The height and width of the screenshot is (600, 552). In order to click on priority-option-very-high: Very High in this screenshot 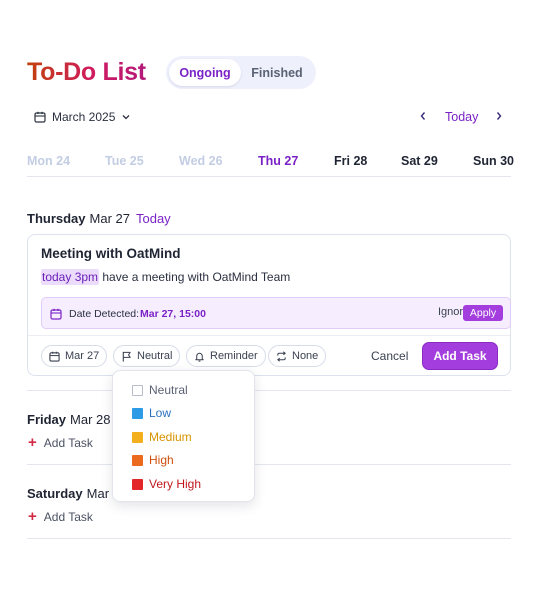, I will do `click(166, 484)`.